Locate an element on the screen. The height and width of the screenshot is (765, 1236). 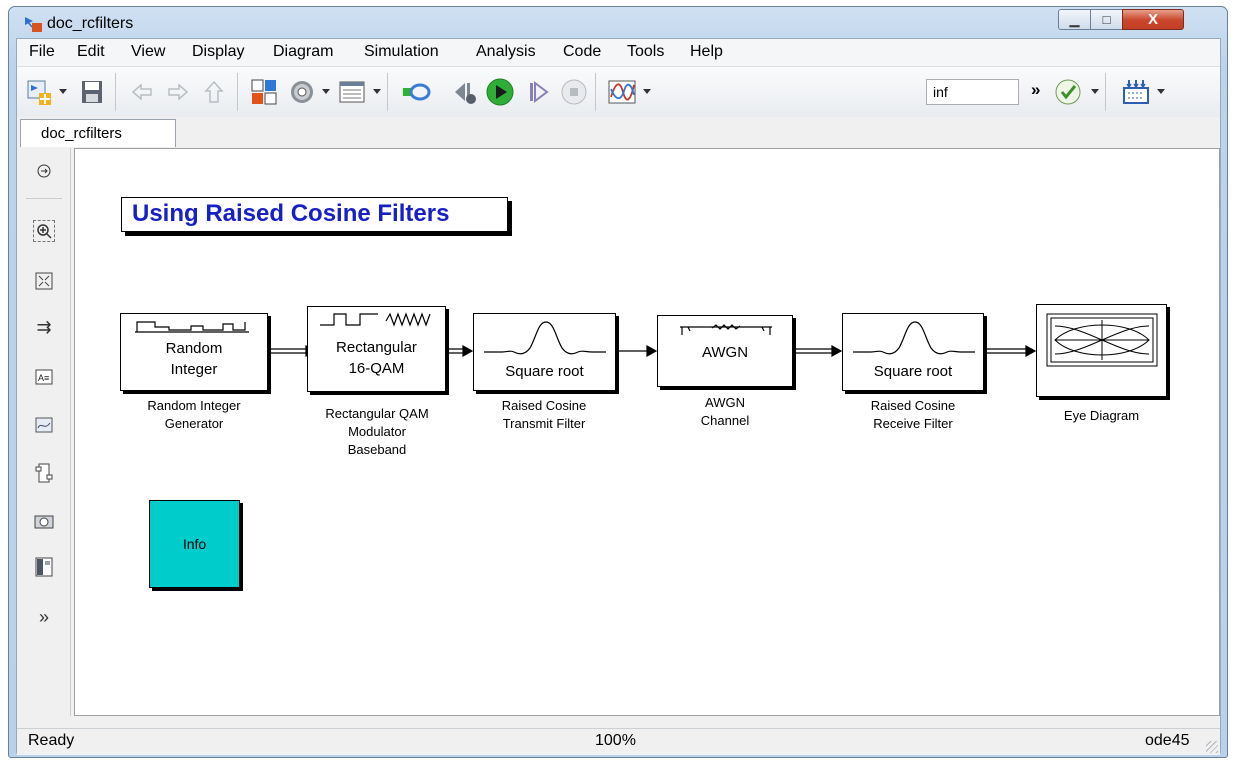
model-browser-icon is located at coordinates (44, 567).